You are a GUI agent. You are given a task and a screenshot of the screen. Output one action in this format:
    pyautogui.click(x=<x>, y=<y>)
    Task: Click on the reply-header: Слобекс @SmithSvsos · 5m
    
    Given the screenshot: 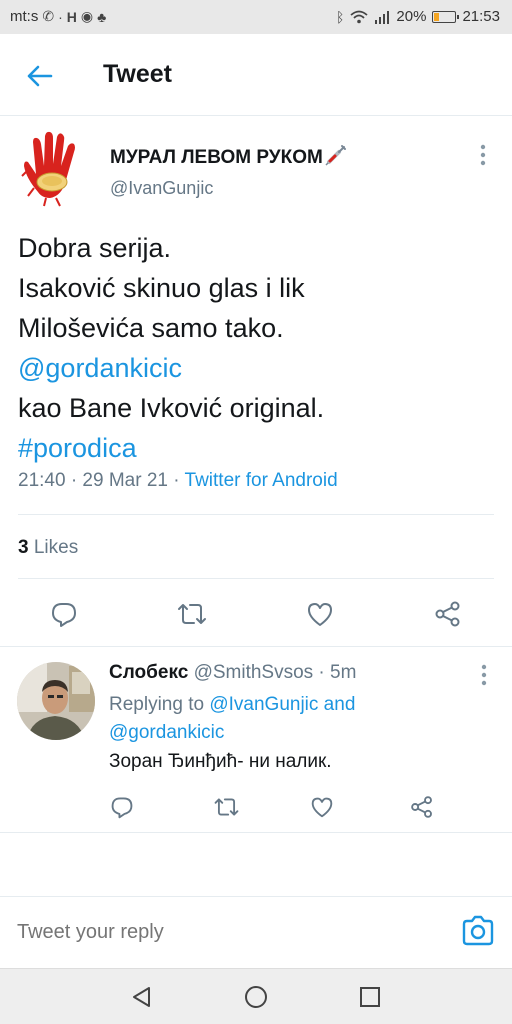 What is the action you would take?
    pyautogui.click(x=232, y=673)
    